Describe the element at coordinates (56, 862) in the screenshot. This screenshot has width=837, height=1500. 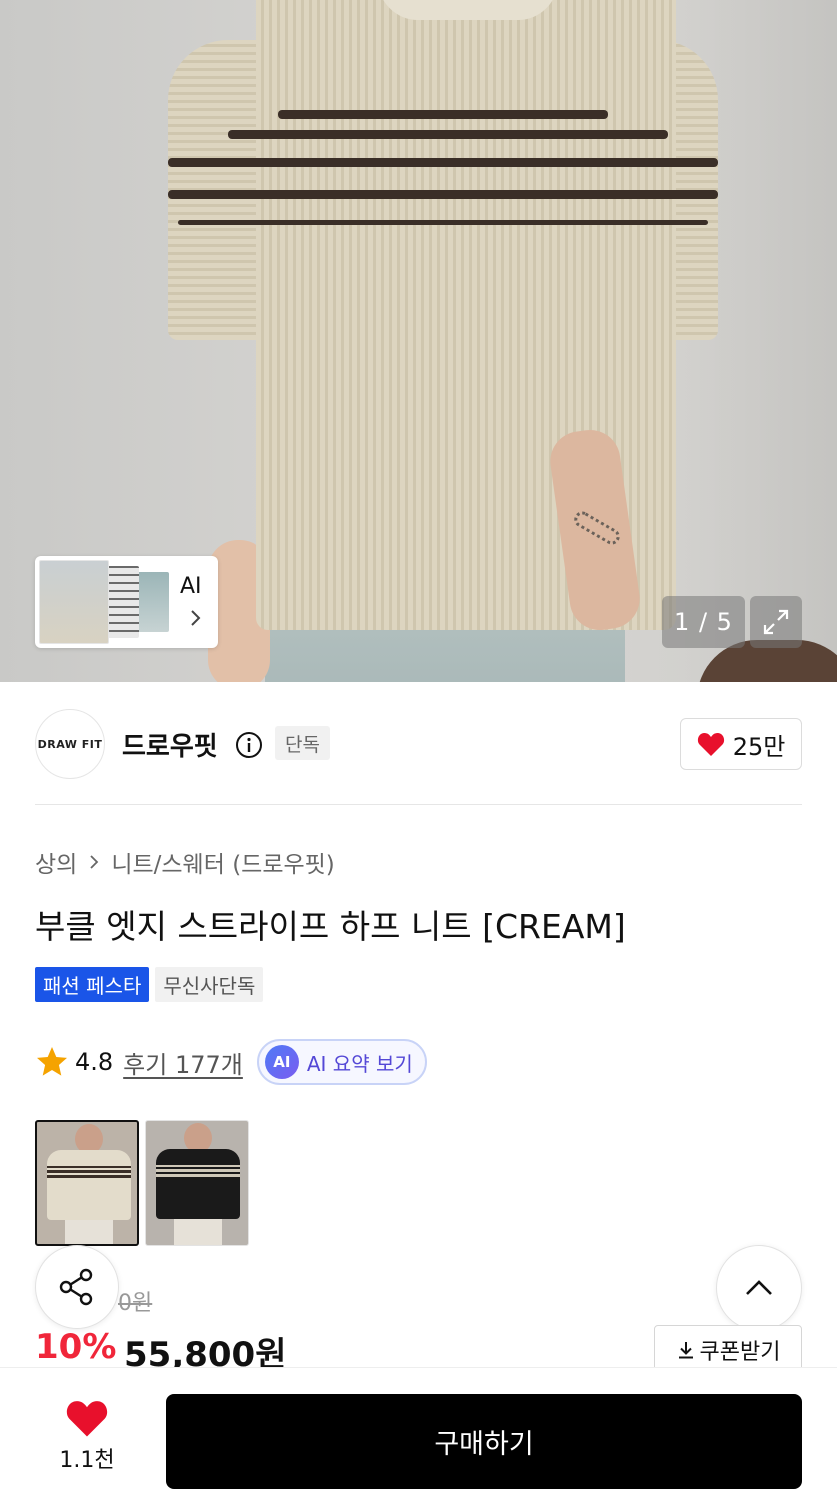
I see `breadcrumb-category: 상의` at that location.